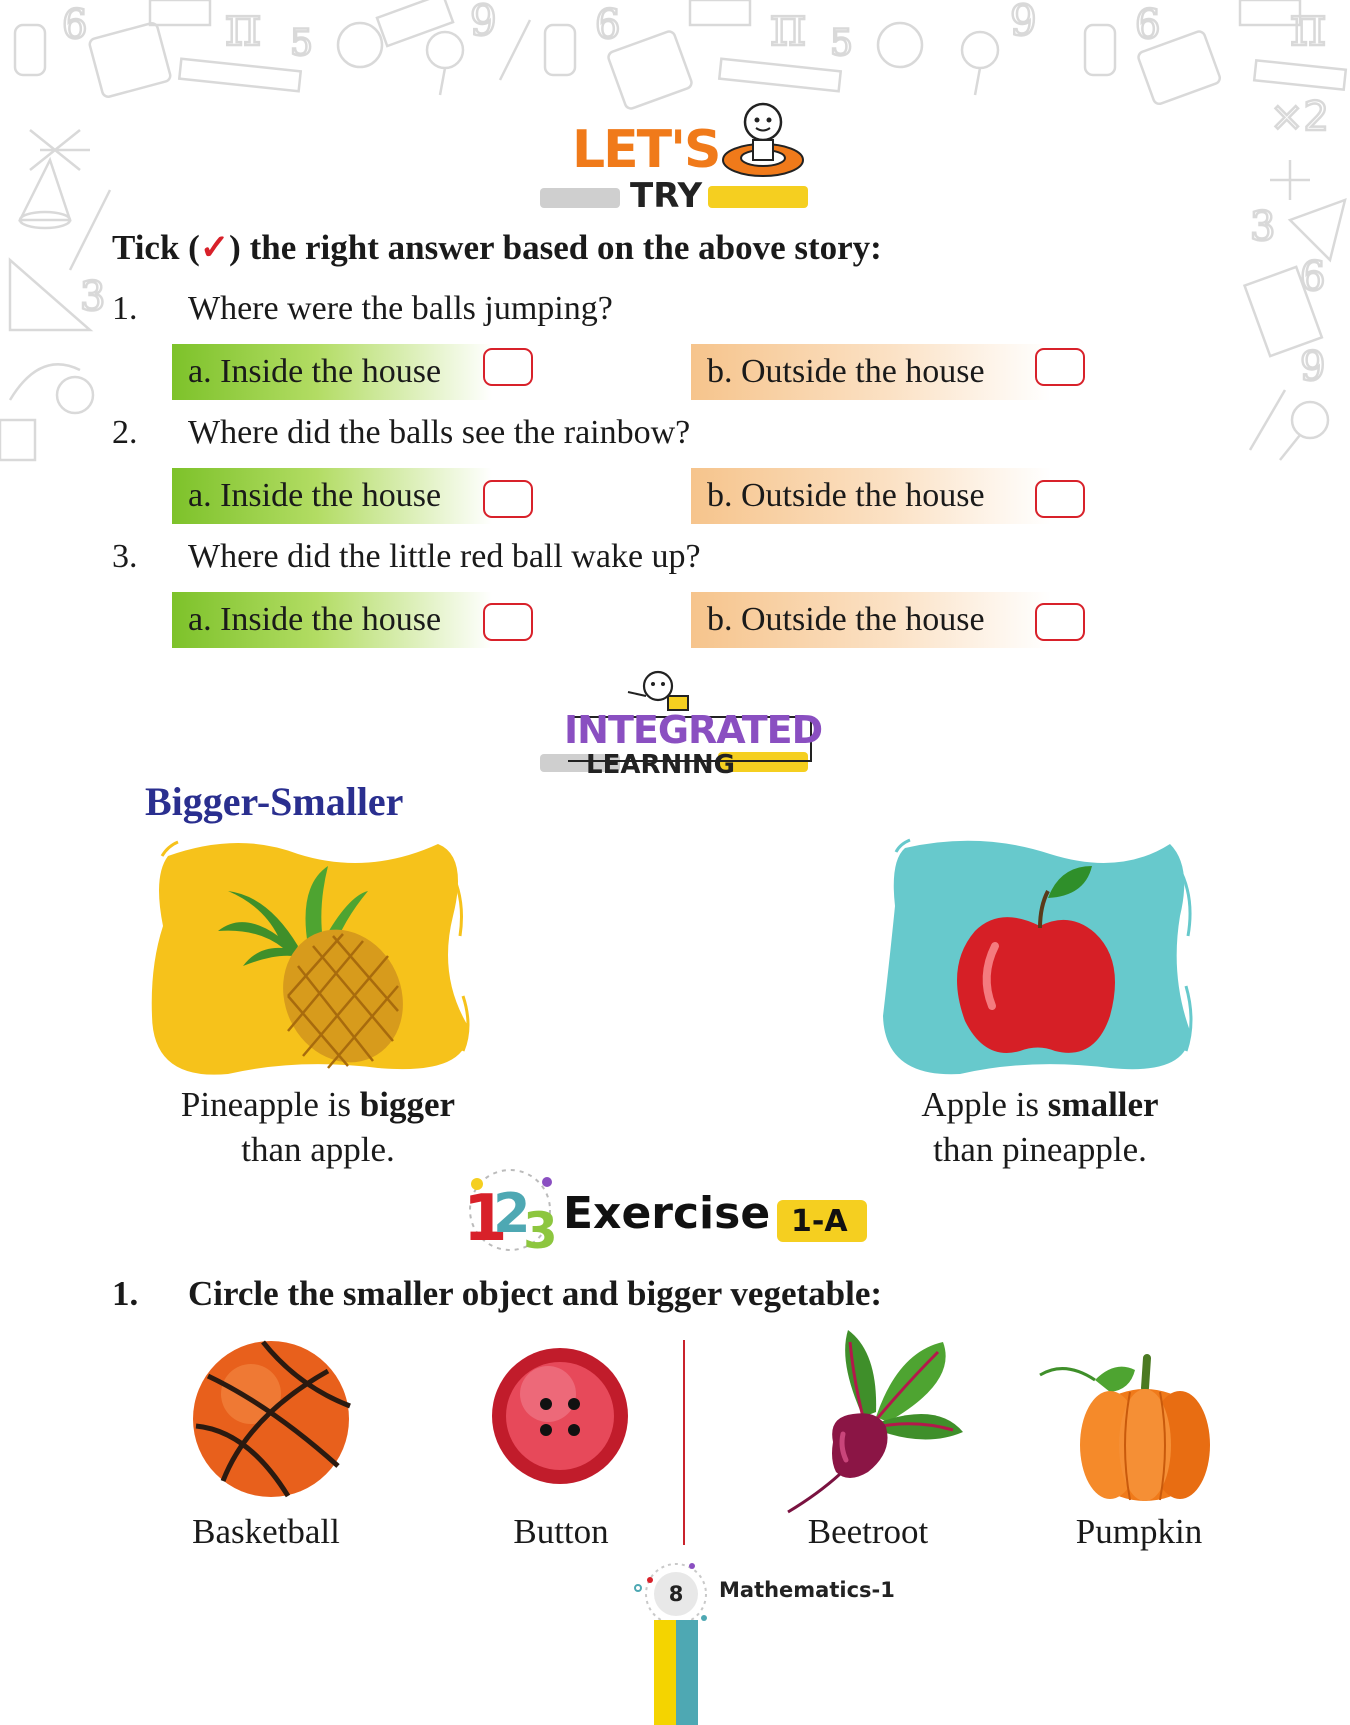 Image resolution: width=1350 pixels, height=1725 pixels. Describe the element at coordinates (871, 496) in the screenshot. I see `question-2-option-b: b. Outside the house` at that location.